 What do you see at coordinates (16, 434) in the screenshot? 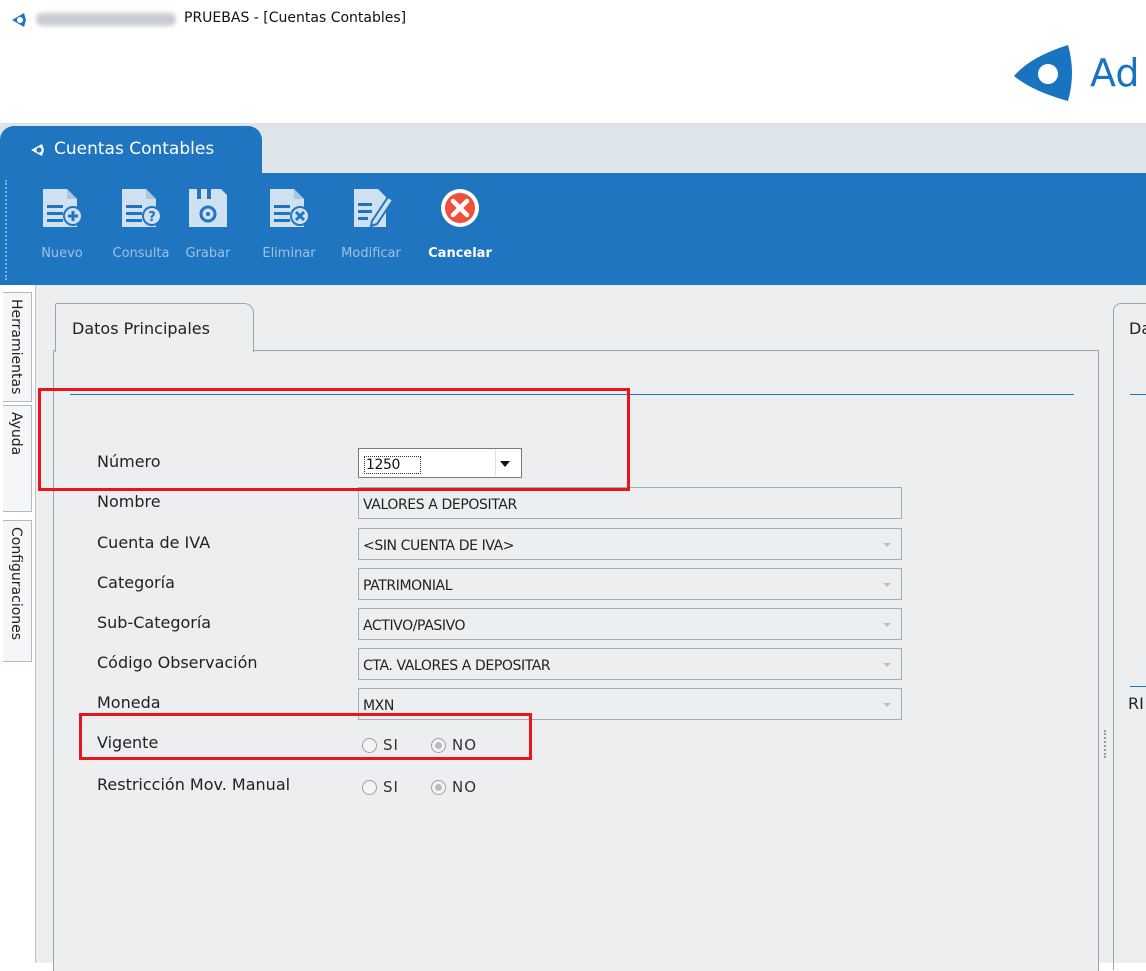
I see `side-tab-ayuda-label: Ayuda` at bounding box center [16, 434].